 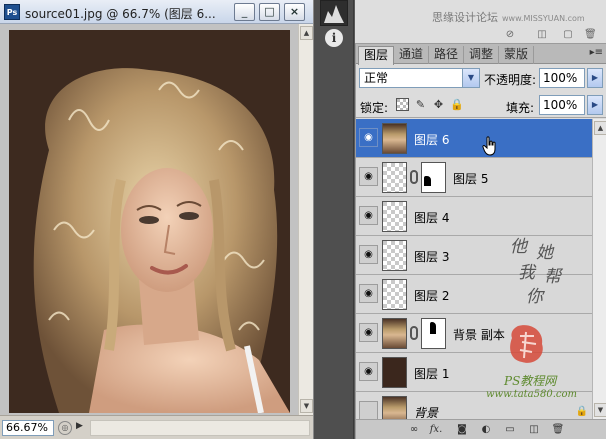 What do you see at coordinates (510, 35) in the screenshot?
I see `no-entry-icon: ⊘` at bounding box center [510, 35].